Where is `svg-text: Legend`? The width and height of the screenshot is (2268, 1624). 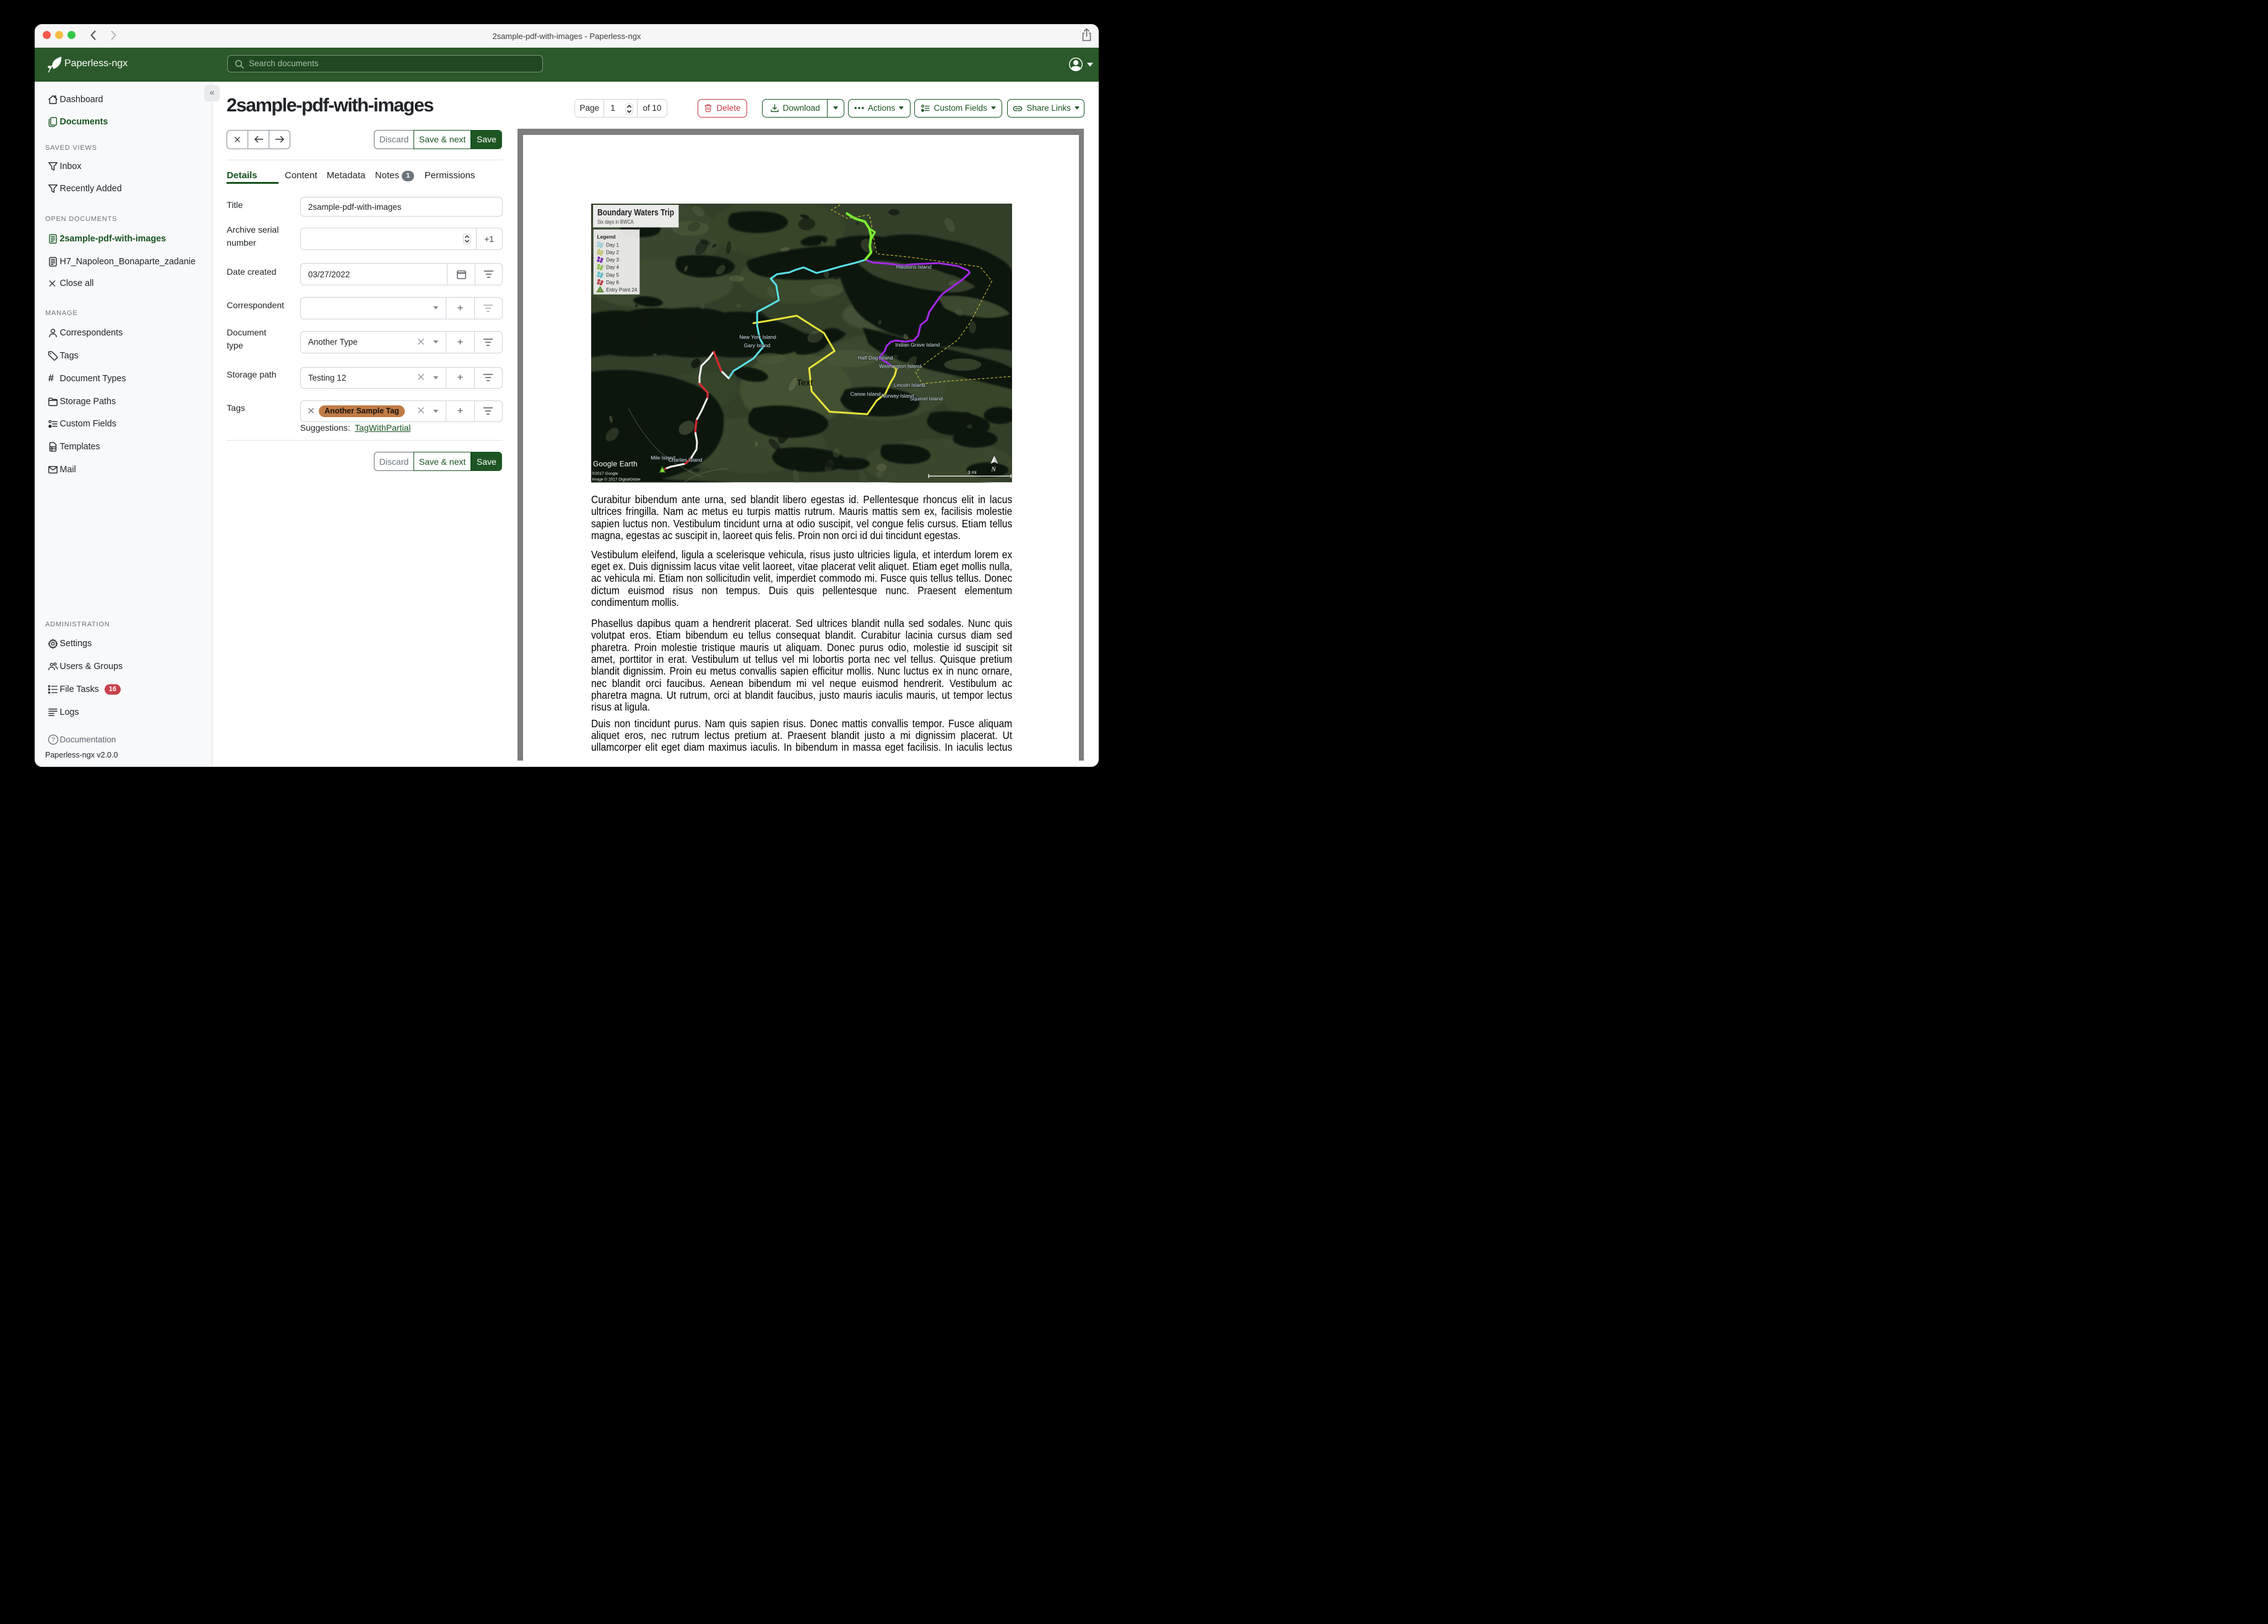 svg-text: Legend is located at coordinates (606, 237).